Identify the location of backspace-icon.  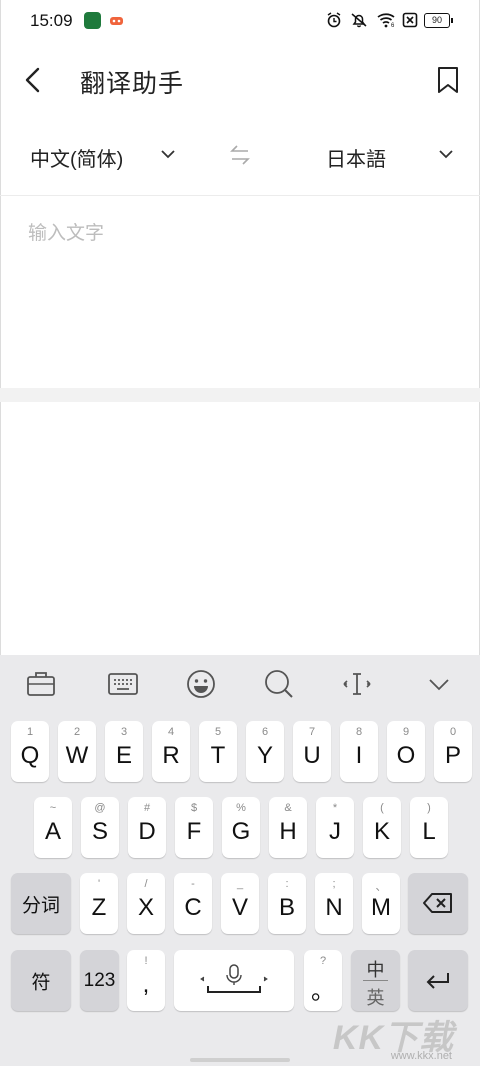
(437, 903).